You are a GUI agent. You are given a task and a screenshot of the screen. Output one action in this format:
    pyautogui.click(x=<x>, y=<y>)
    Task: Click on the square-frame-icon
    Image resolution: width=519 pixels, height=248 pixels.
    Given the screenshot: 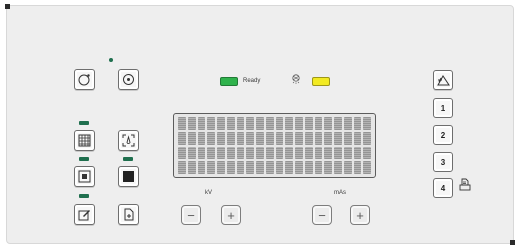 What is the action you would take?
    pyautogui.click(x=84, y=176)
    